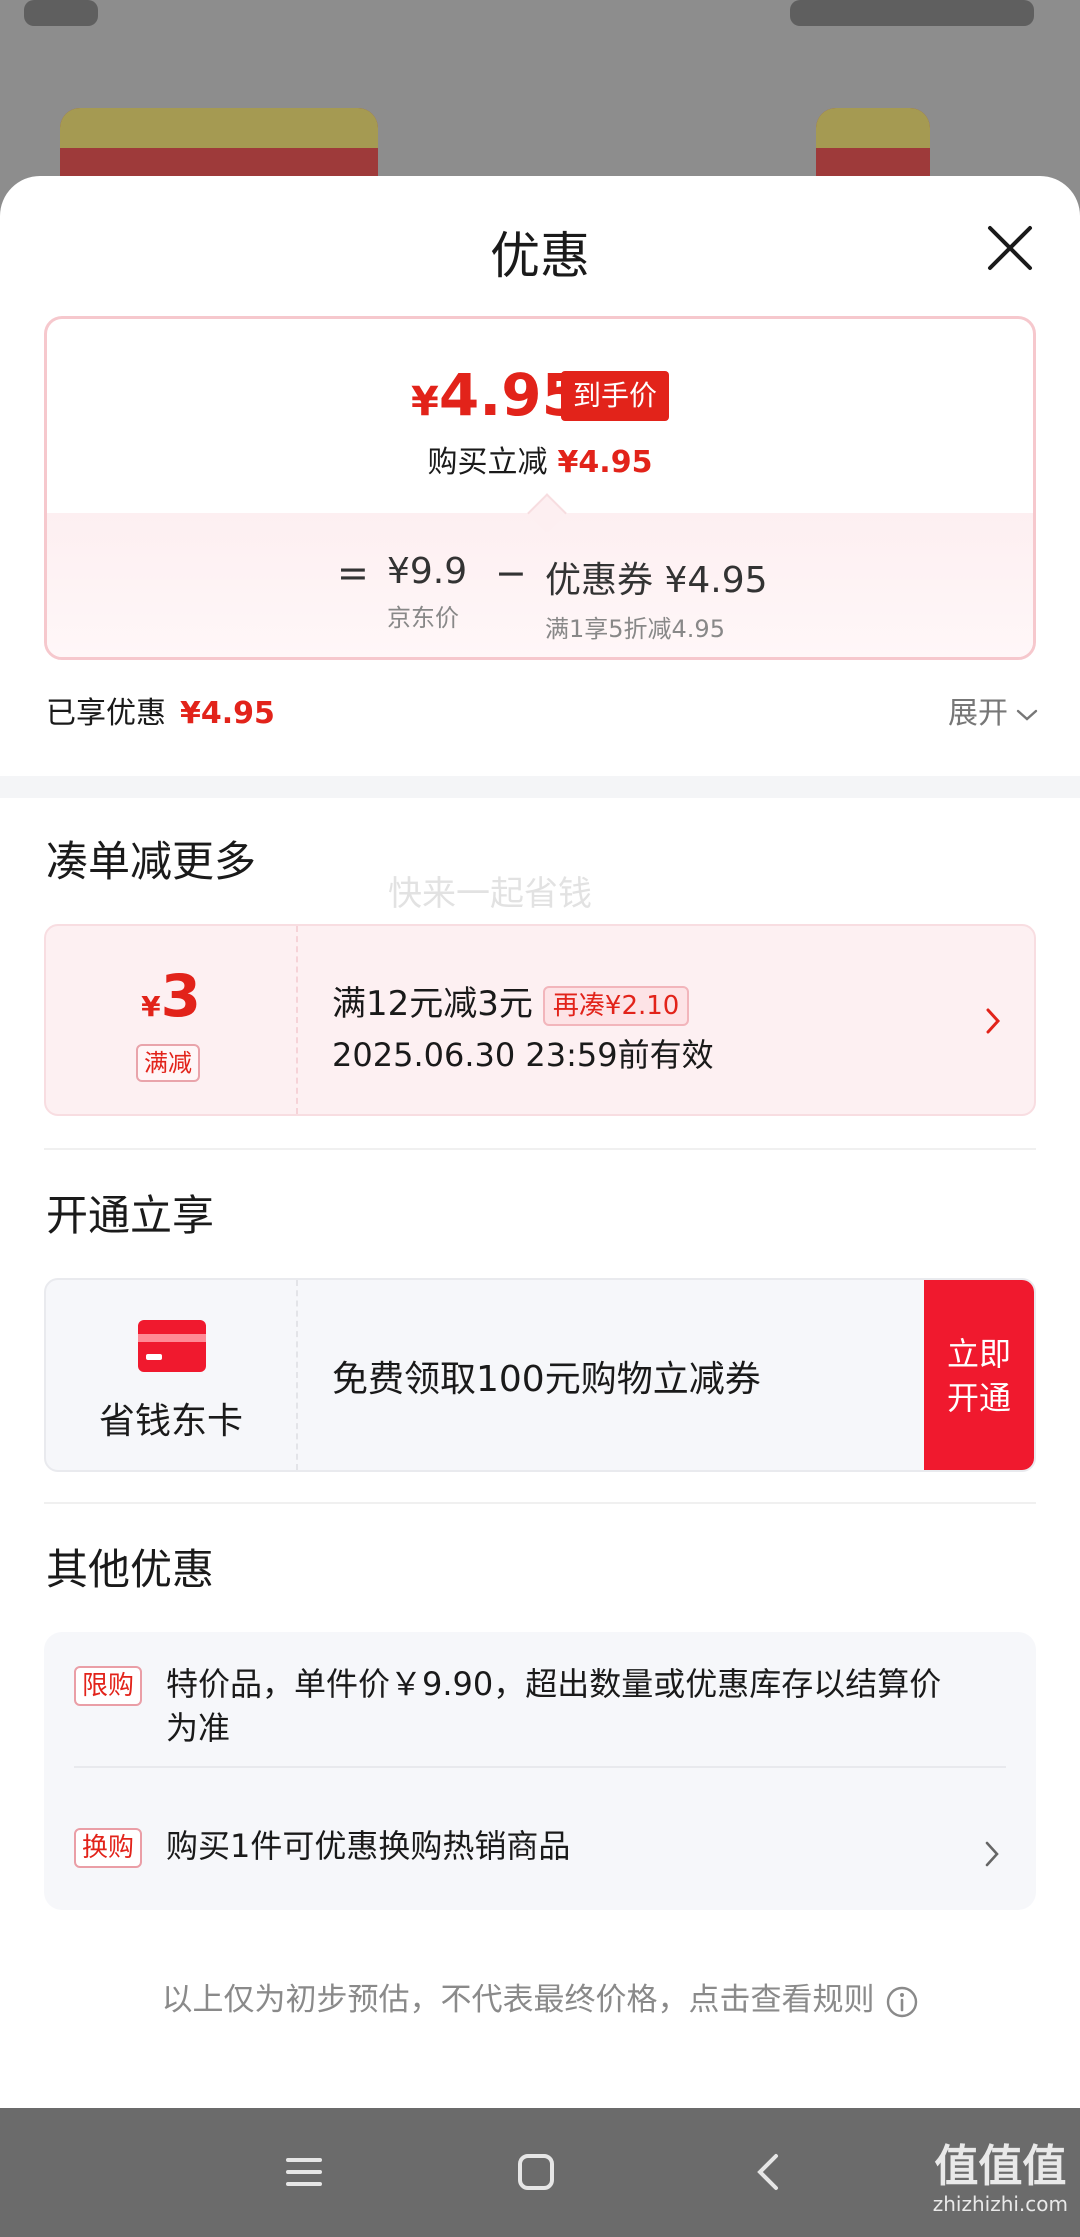 The height and width of the screenshot is (2237, 1080). I want to click on chevron-down-icon, so click(1027, 715).